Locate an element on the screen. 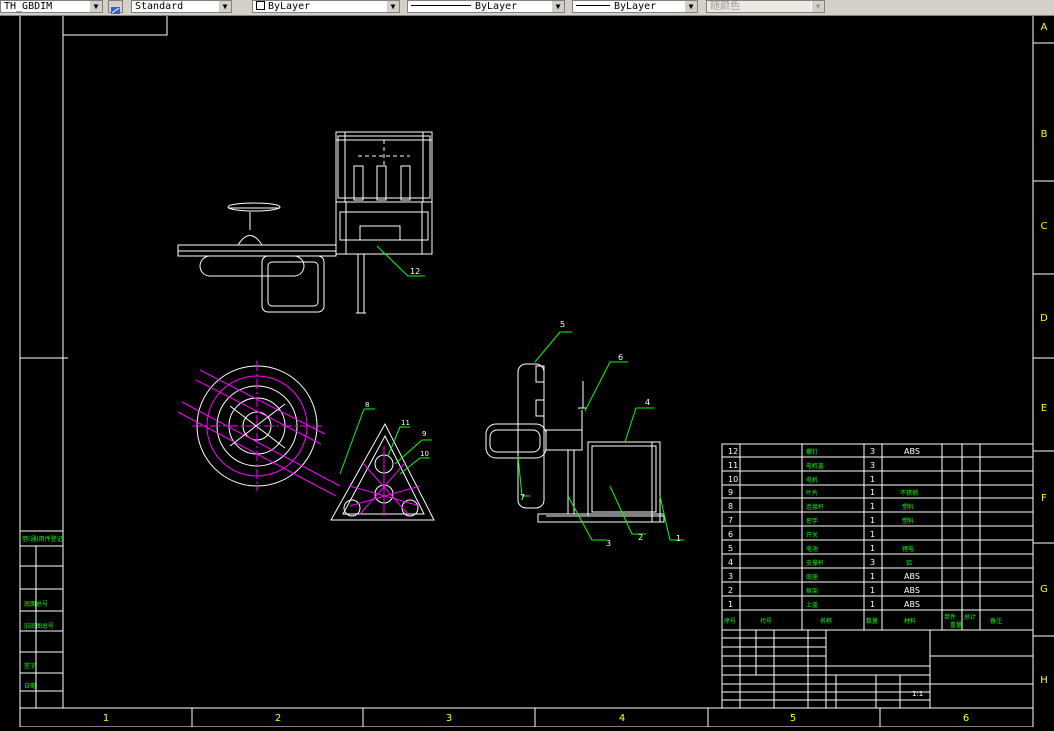 This screenshot has width=1054, height=731. dimstyle-dropdown: TH_GBDIM ▼ is located at coordinates (51, 6).